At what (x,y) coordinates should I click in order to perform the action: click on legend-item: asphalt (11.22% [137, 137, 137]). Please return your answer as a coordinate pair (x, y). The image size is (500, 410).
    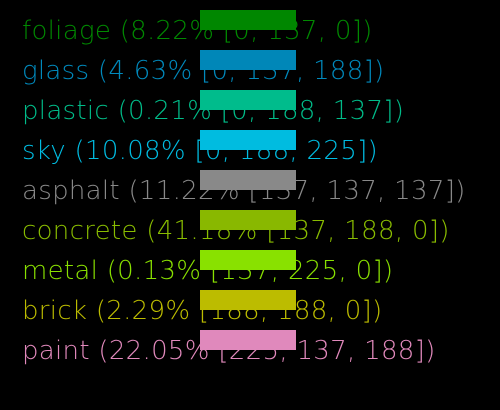
    Looking at the image, I should click on (261, 190).